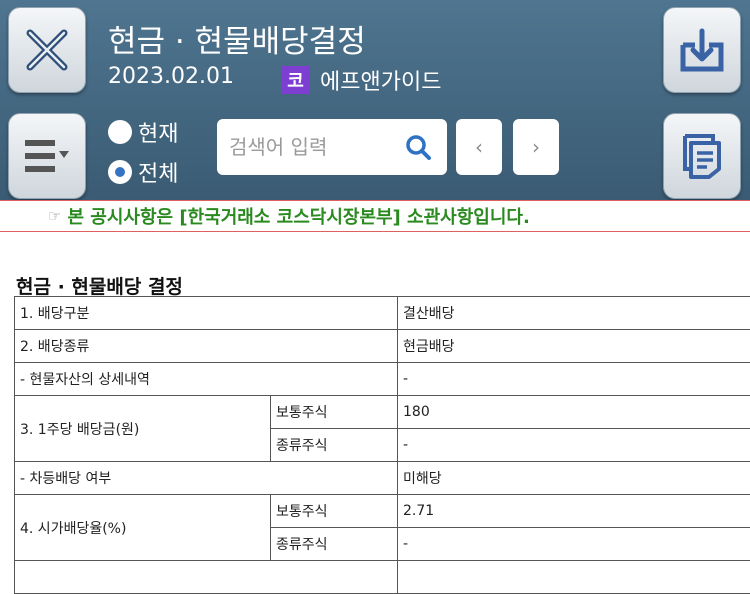 The height and width of the screenshot is (594, 750). Describe the element at coordinates (536, 147) in the screenshot. I see `next-button: ›` at that location.